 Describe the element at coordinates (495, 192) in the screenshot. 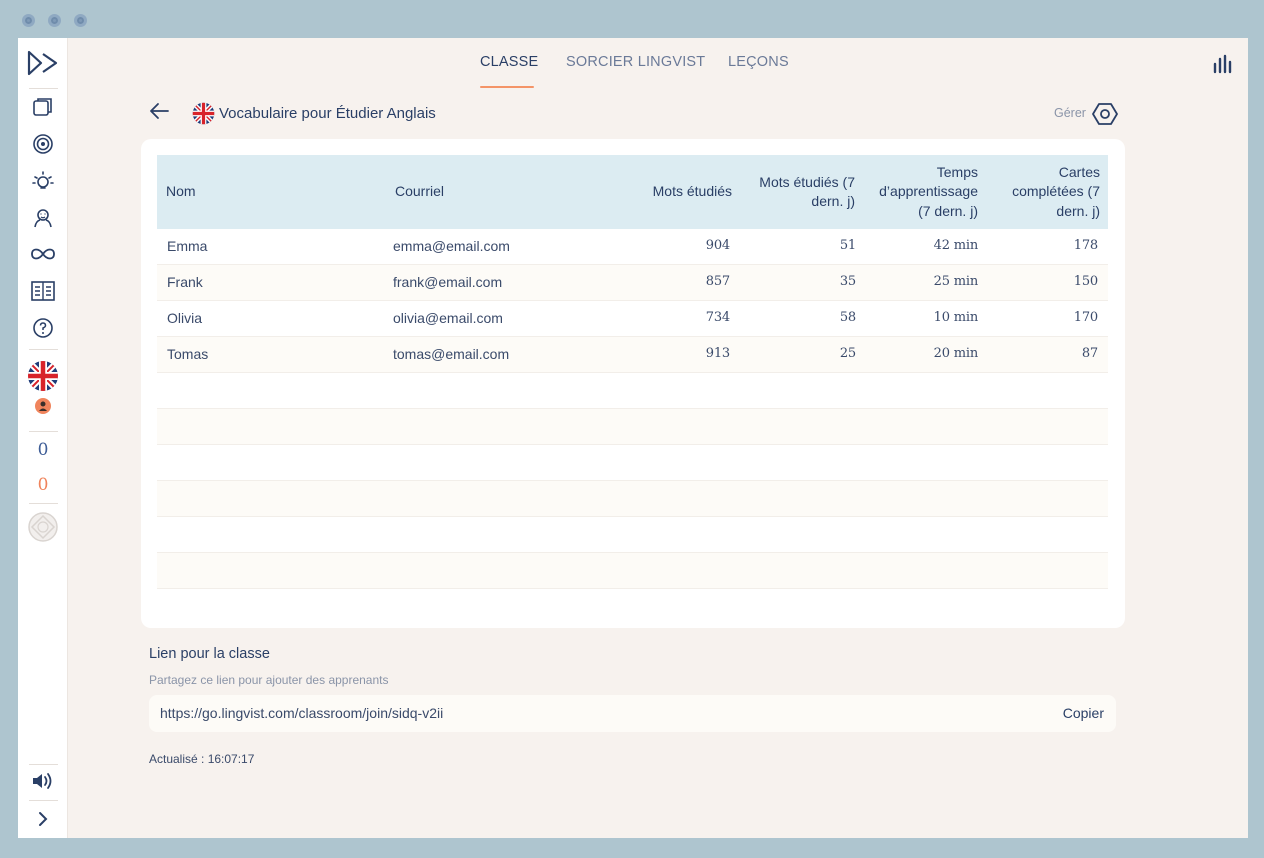

I see `column-header-email: Courriel` at that location.